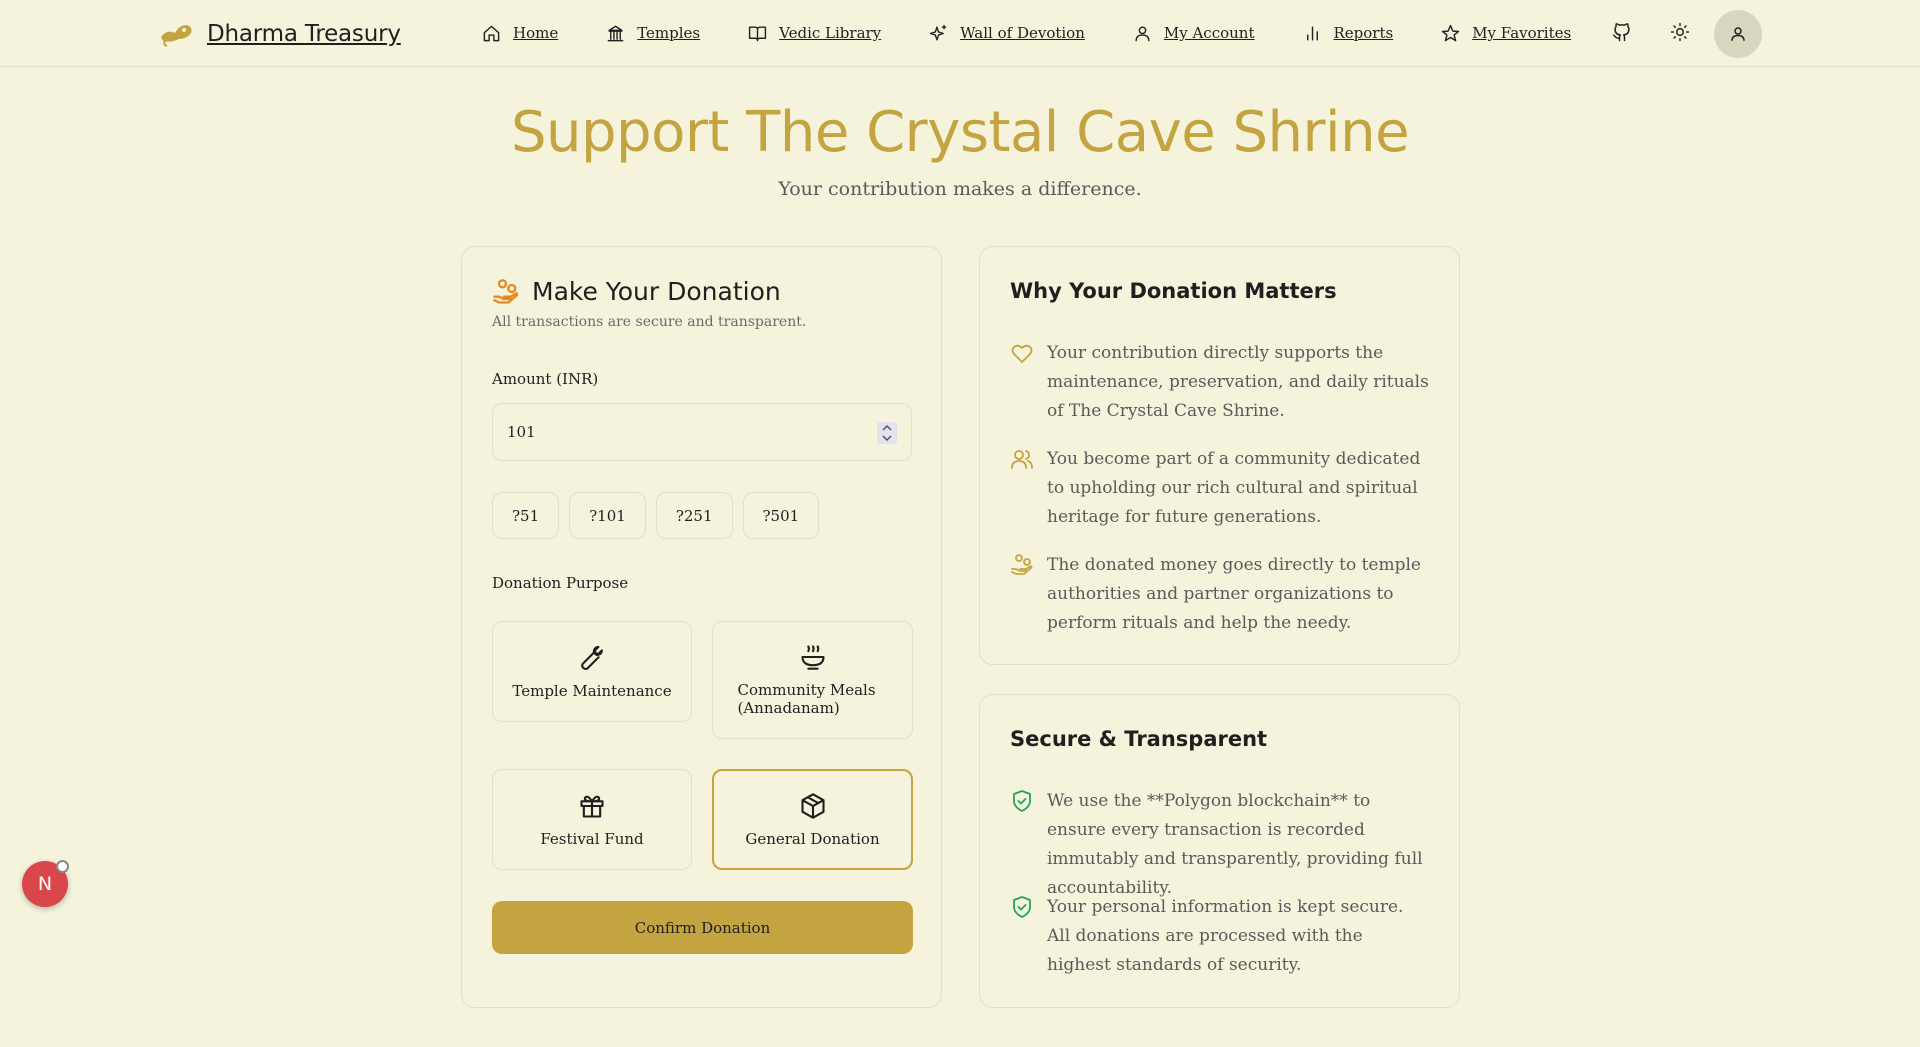 The height and width of the screenshot is (1047, 1920). I want to click on purpose-community-meals-label: Community Meals (Annadanam), so click(806, 699).